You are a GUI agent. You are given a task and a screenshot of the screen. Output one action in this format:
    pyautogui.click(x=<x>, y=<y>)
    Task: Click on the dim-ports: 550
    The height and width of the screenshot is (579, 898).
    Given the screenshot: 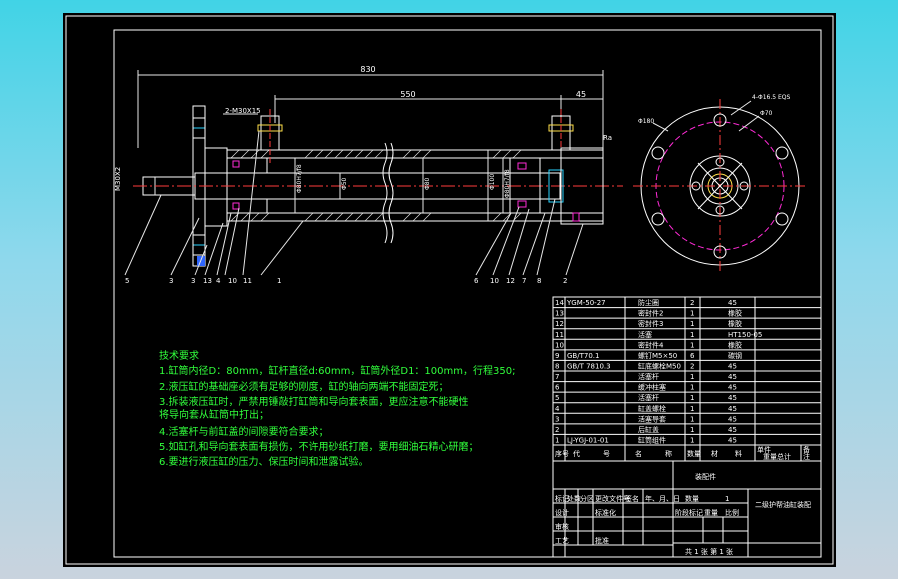 What is the action you would take?
    pyautogui.click(x=407, y=94)
    